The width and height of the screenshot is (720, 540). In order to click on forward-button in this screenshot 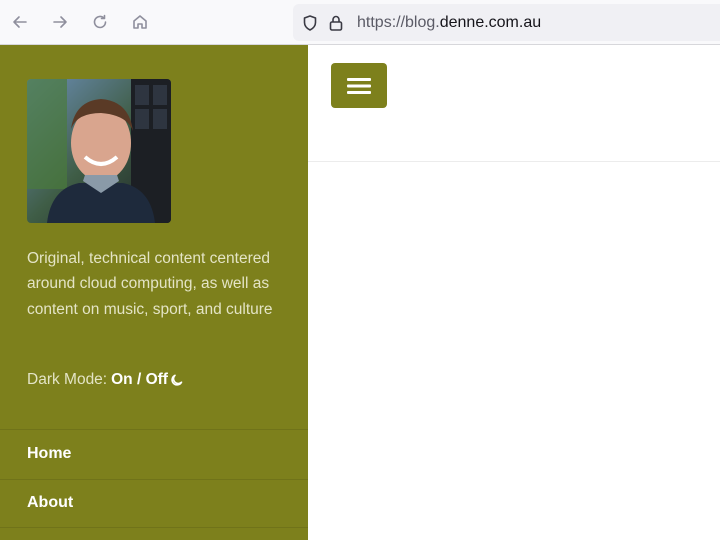, I will do `click(60, 22)`.